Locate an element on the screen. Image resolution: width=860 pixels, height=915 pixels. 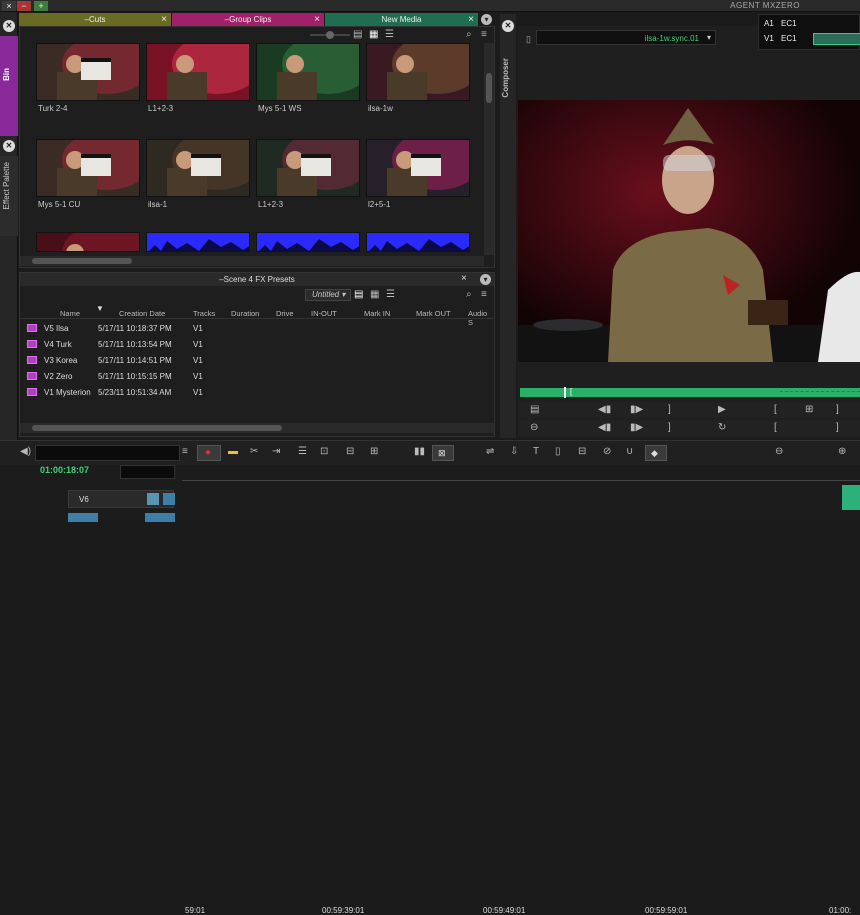
mark-out-button-icon: ] is located at coordinates (837, 410).